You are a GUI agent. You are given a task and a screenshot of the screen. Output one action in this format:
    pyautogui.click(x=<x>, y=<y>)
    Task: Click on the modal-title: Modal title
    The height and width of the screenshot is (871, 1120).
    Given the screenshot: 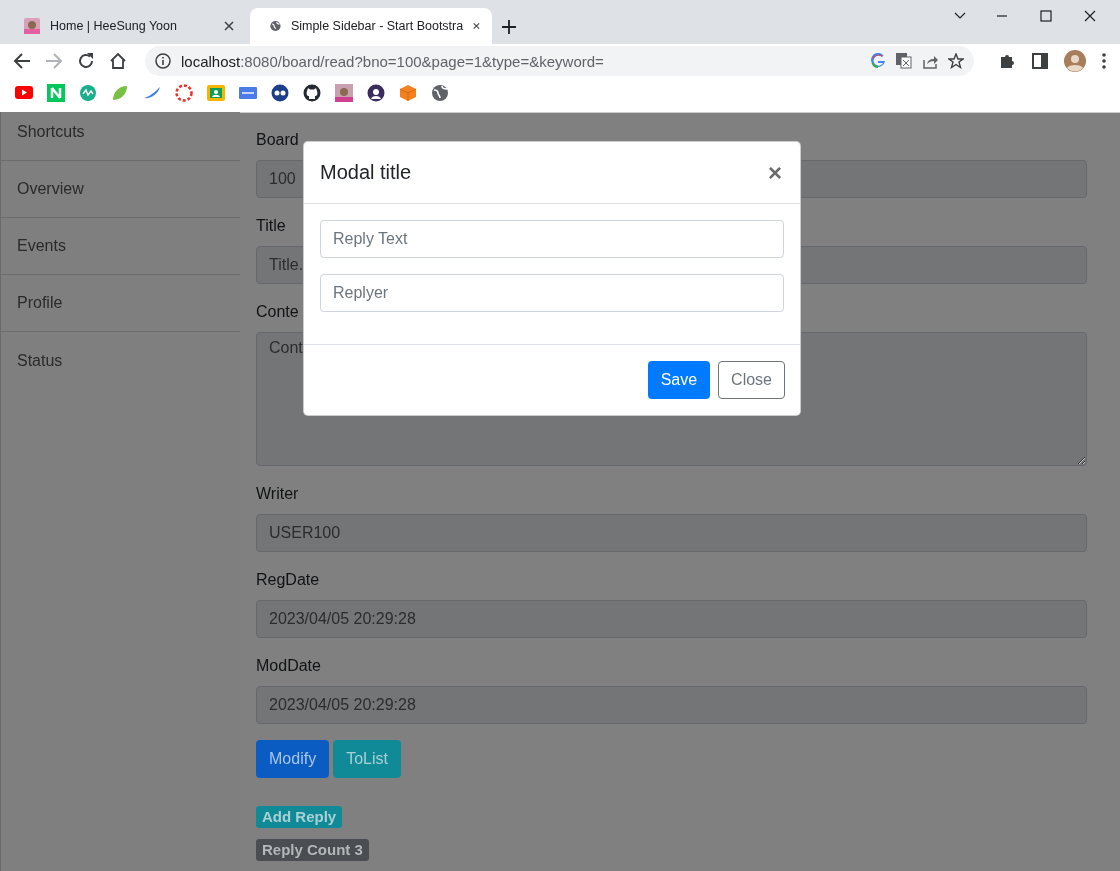 What is the action you would take?
    pyautogui.click(x=366, y=172)
    